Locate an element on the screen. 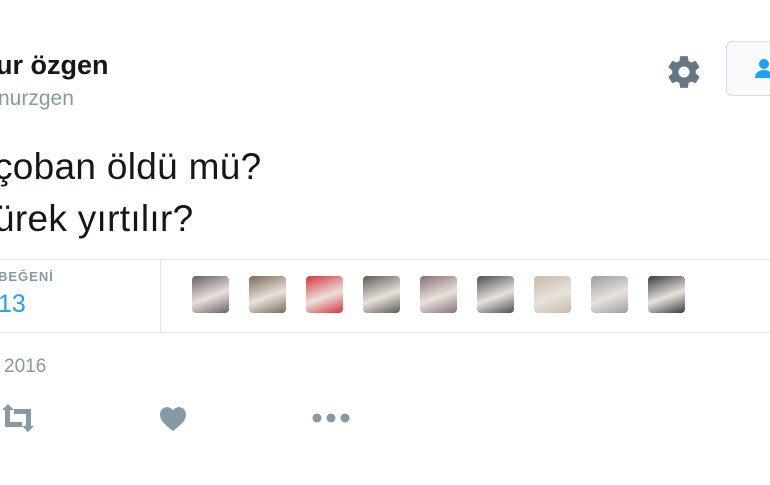 Image resolution: width=770 pixels, height=485 pixels. tweet-text-line-1: çoban öldü mü? is located at coordinates (131, 166).